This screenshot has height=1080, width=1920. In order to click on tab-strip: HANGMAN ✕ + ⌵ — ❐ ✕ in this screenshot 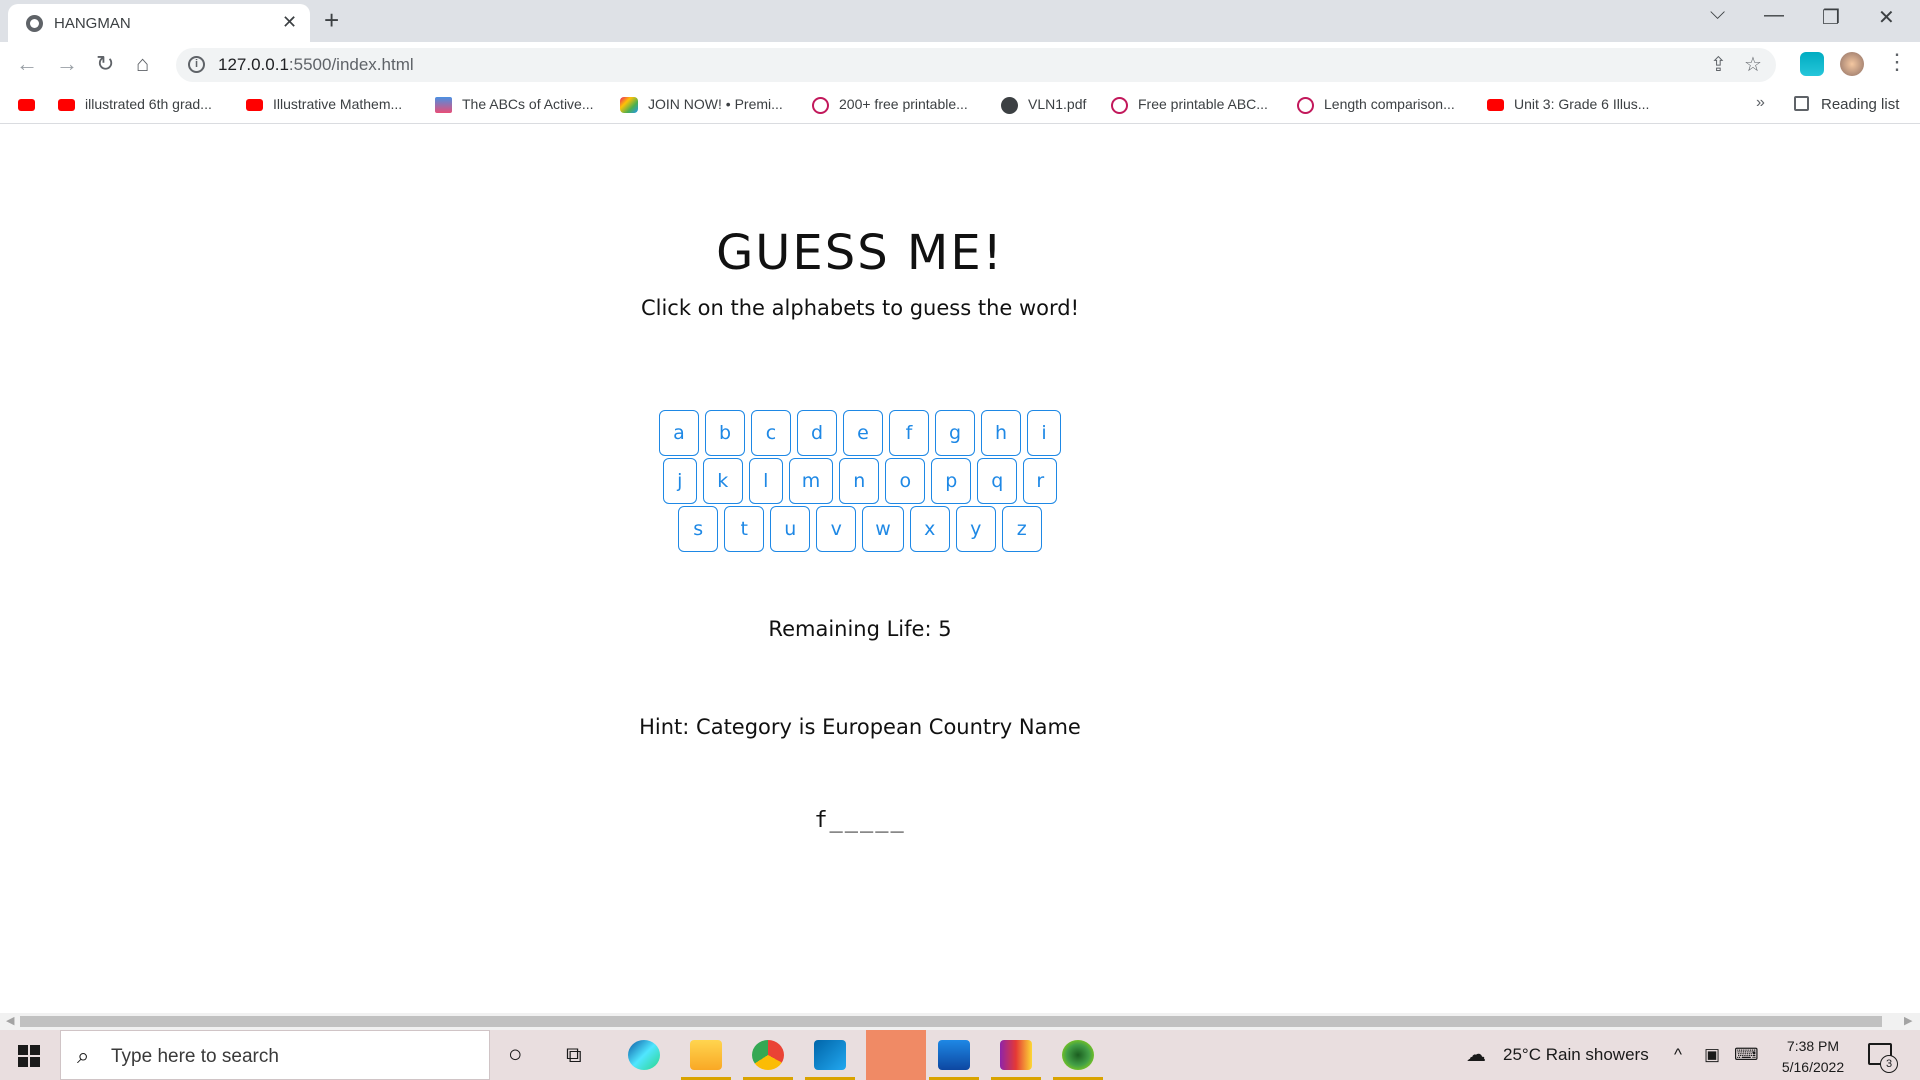, I will do `click(960, 21)`.